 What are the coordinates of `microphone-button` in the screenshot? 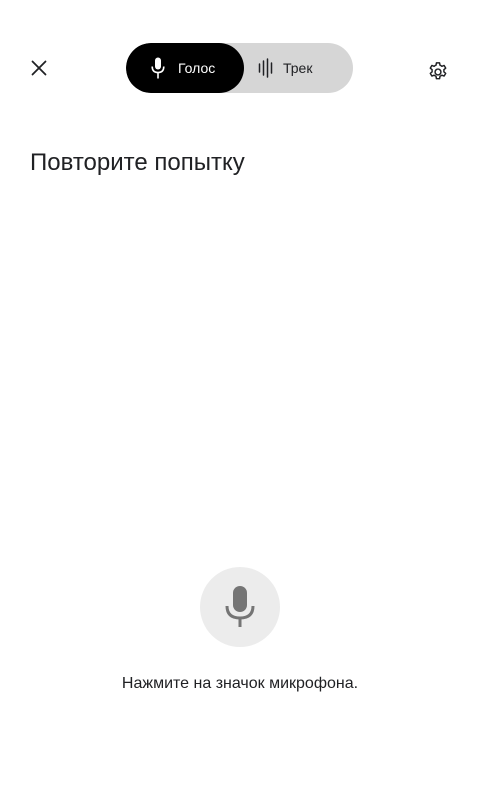 It's located at (240, 607).